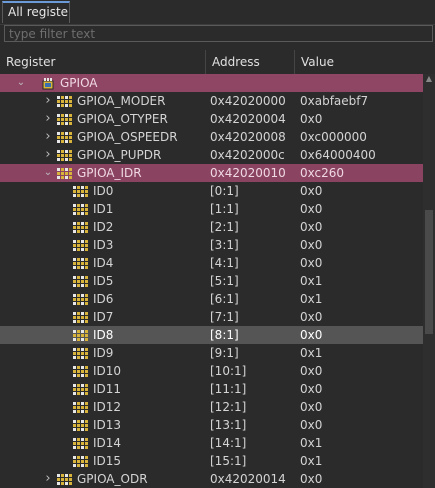 Image resolution: width=435 pixels, height=488 pixels. I want to click on field-row: ID14 [14:1] 0x1, so click(211, 443).